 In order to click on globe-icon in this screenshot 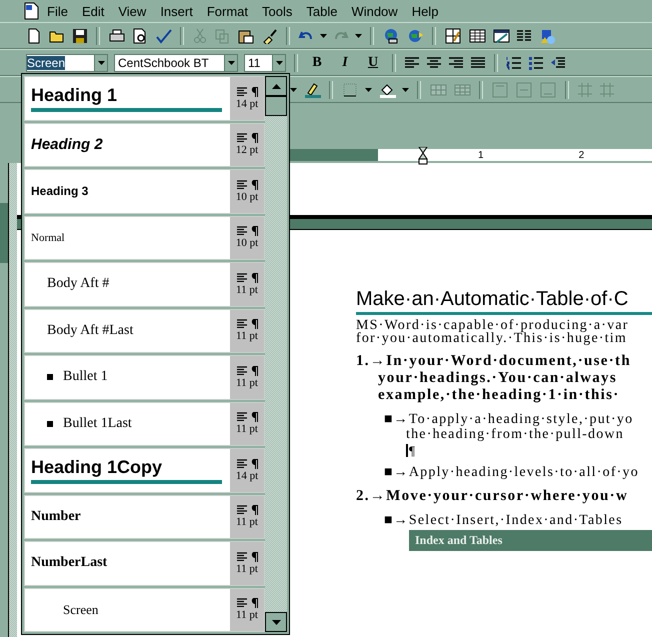, I will do `click(391, 36)`.